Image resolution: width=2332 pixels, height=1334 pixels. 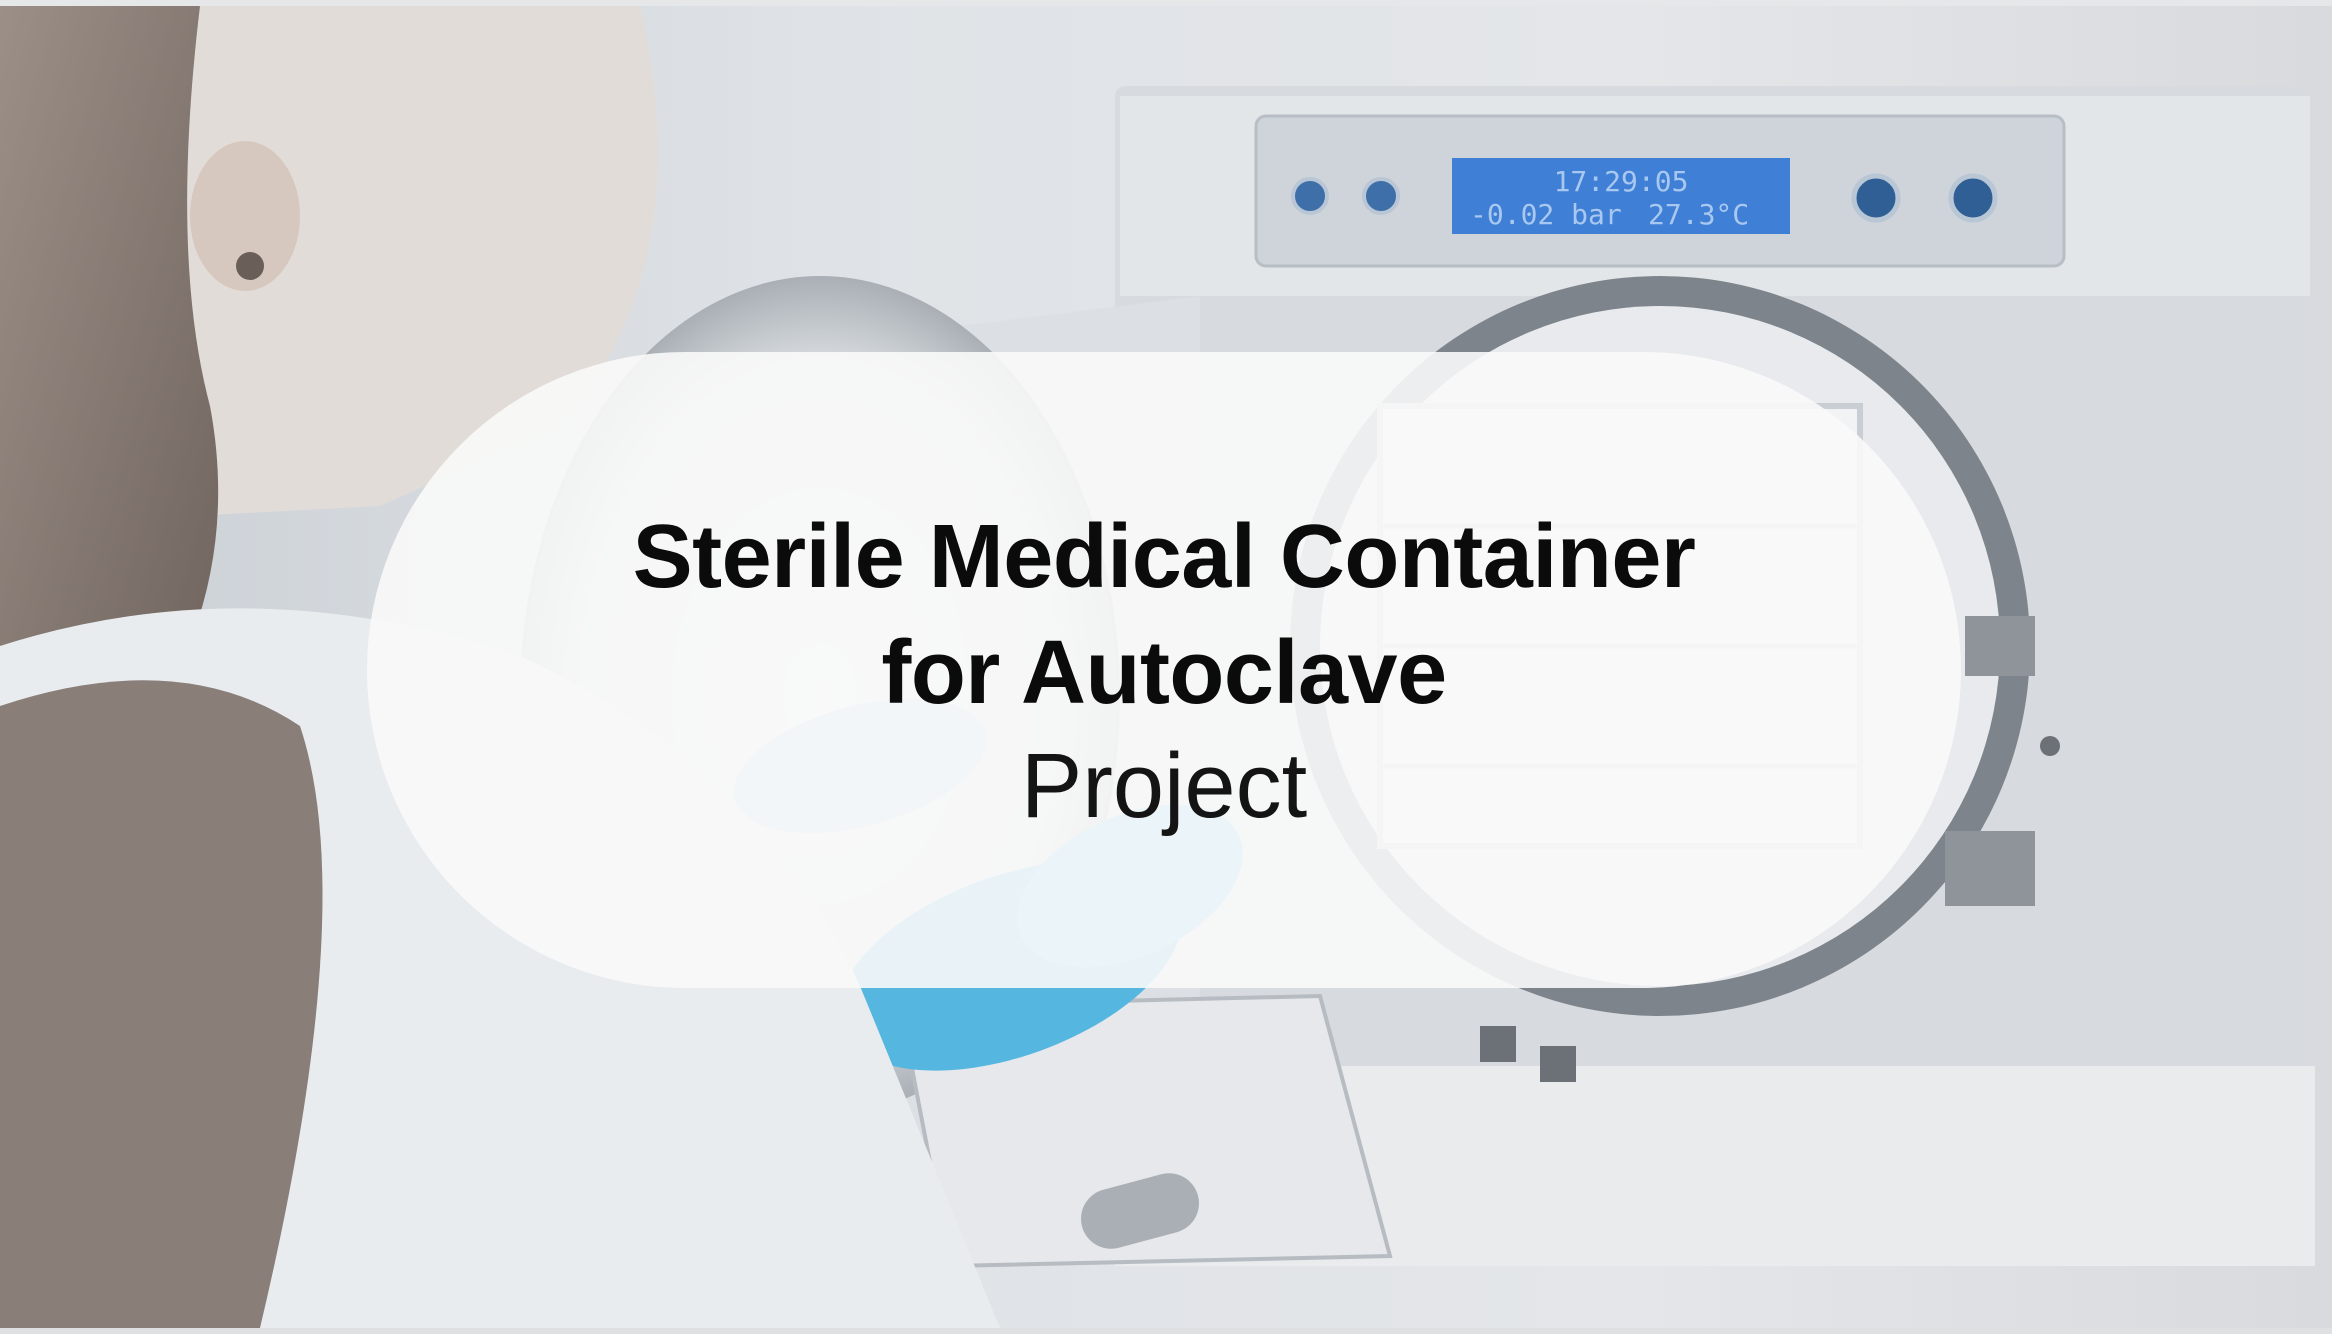 I want to click on lcd-temperature: 27.3°C, so click(x=1698, y=214).